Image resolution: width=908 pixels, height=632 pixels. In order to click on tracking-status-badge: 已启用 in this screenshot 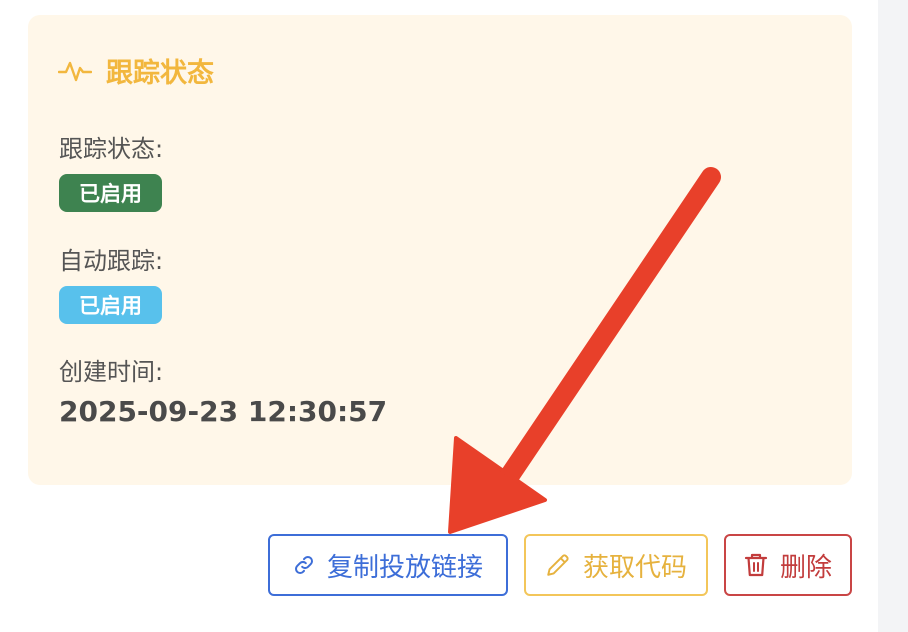, I will do `click(110, 193)`.